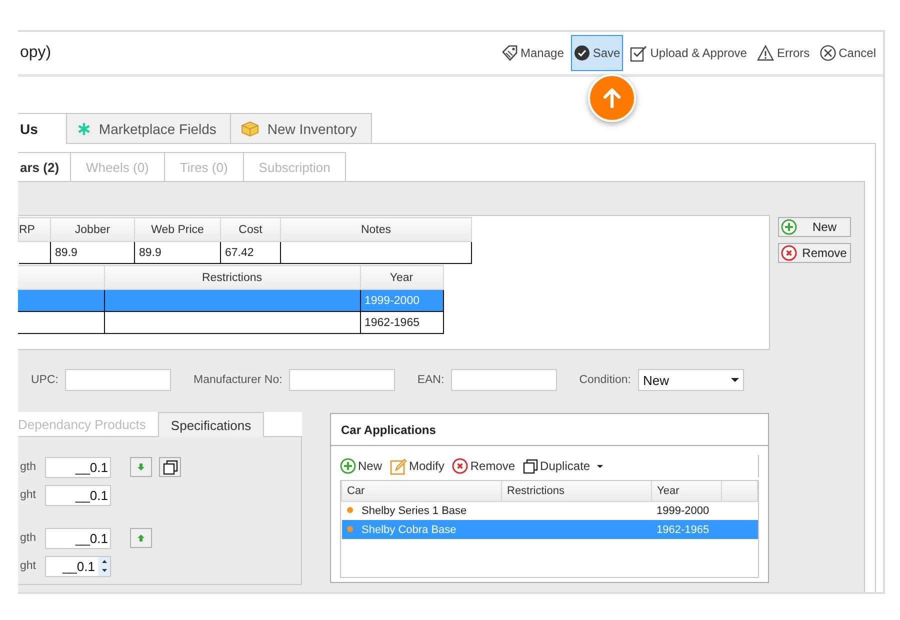 This screenshot has width=900, height=620. What do you see at coordinates (582, 53) in the screenshot?
I see `check-circle-icon` at bounding box center [582, 53].